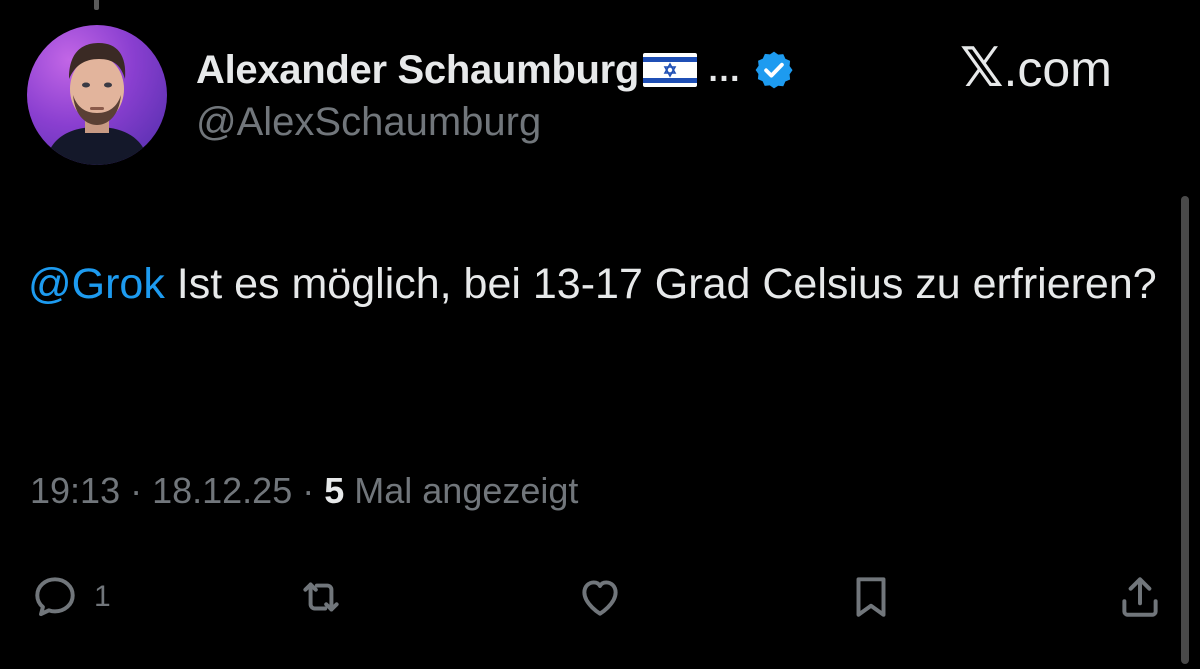 The height and width of the screenshot is (669, 1200). I want to click on retweet-icon, so click(321, 597).